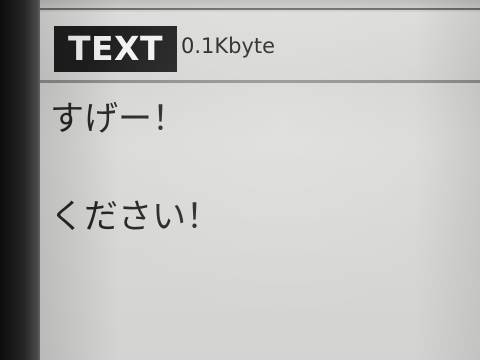  I want to click on file-size-label: 0.1Kbyte, so click(228, 46).